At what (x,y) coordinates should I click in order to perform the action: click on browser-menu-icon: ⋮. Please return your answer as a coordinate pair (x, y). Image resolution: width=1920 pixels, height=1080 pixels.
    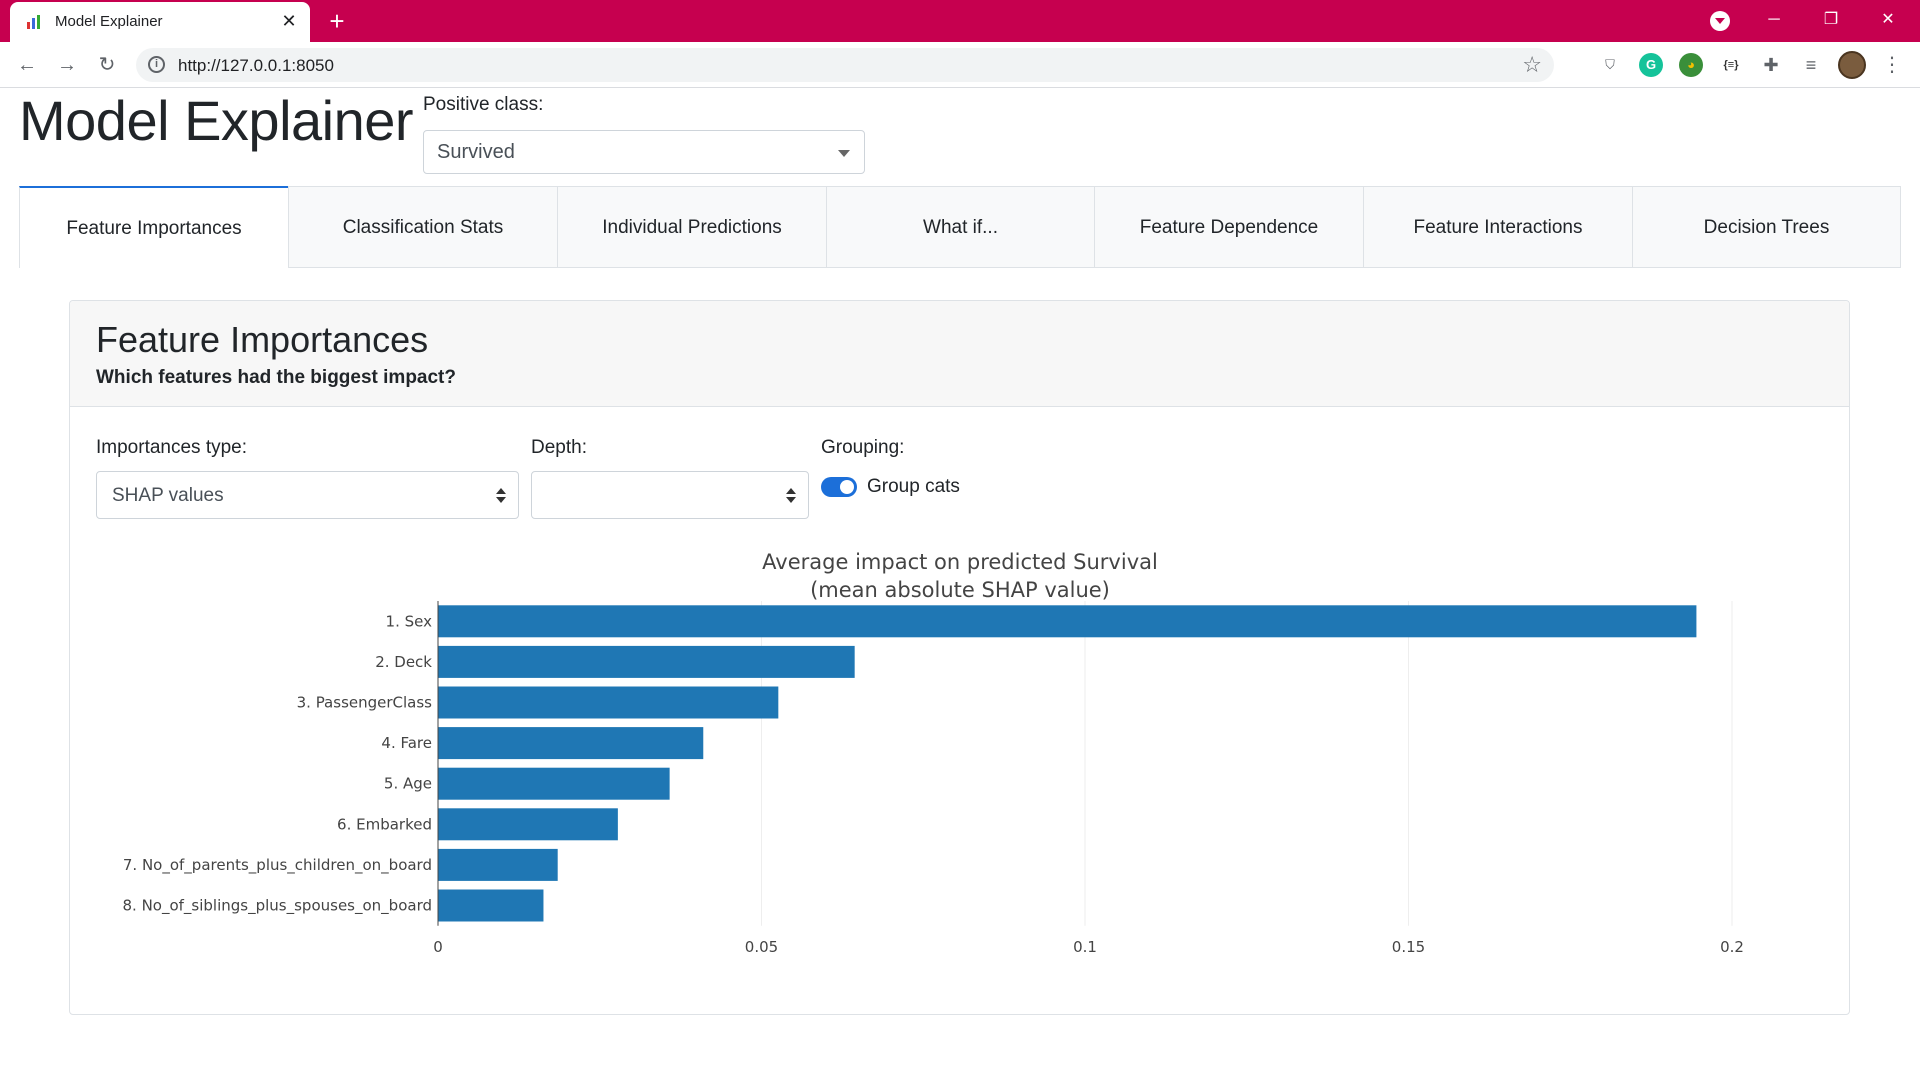
    Looking at the image, I should click on (1892, 64).